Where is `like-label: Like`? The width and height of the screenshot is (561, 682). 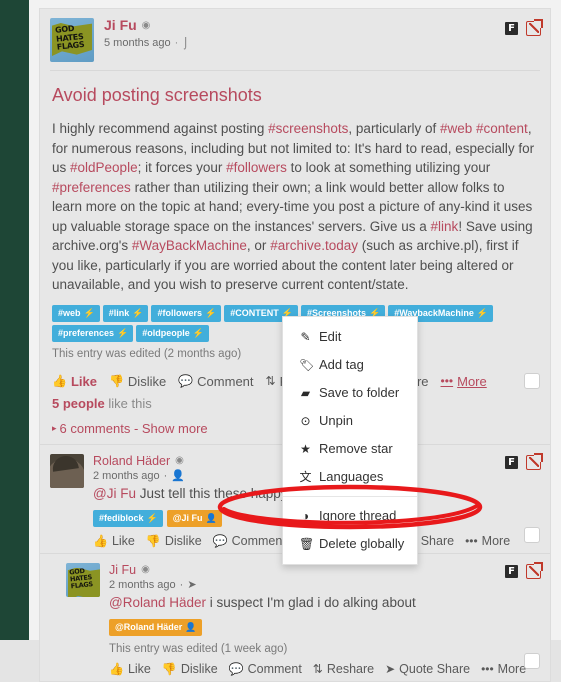 like-label: Like is located at coordinates (83, 381).